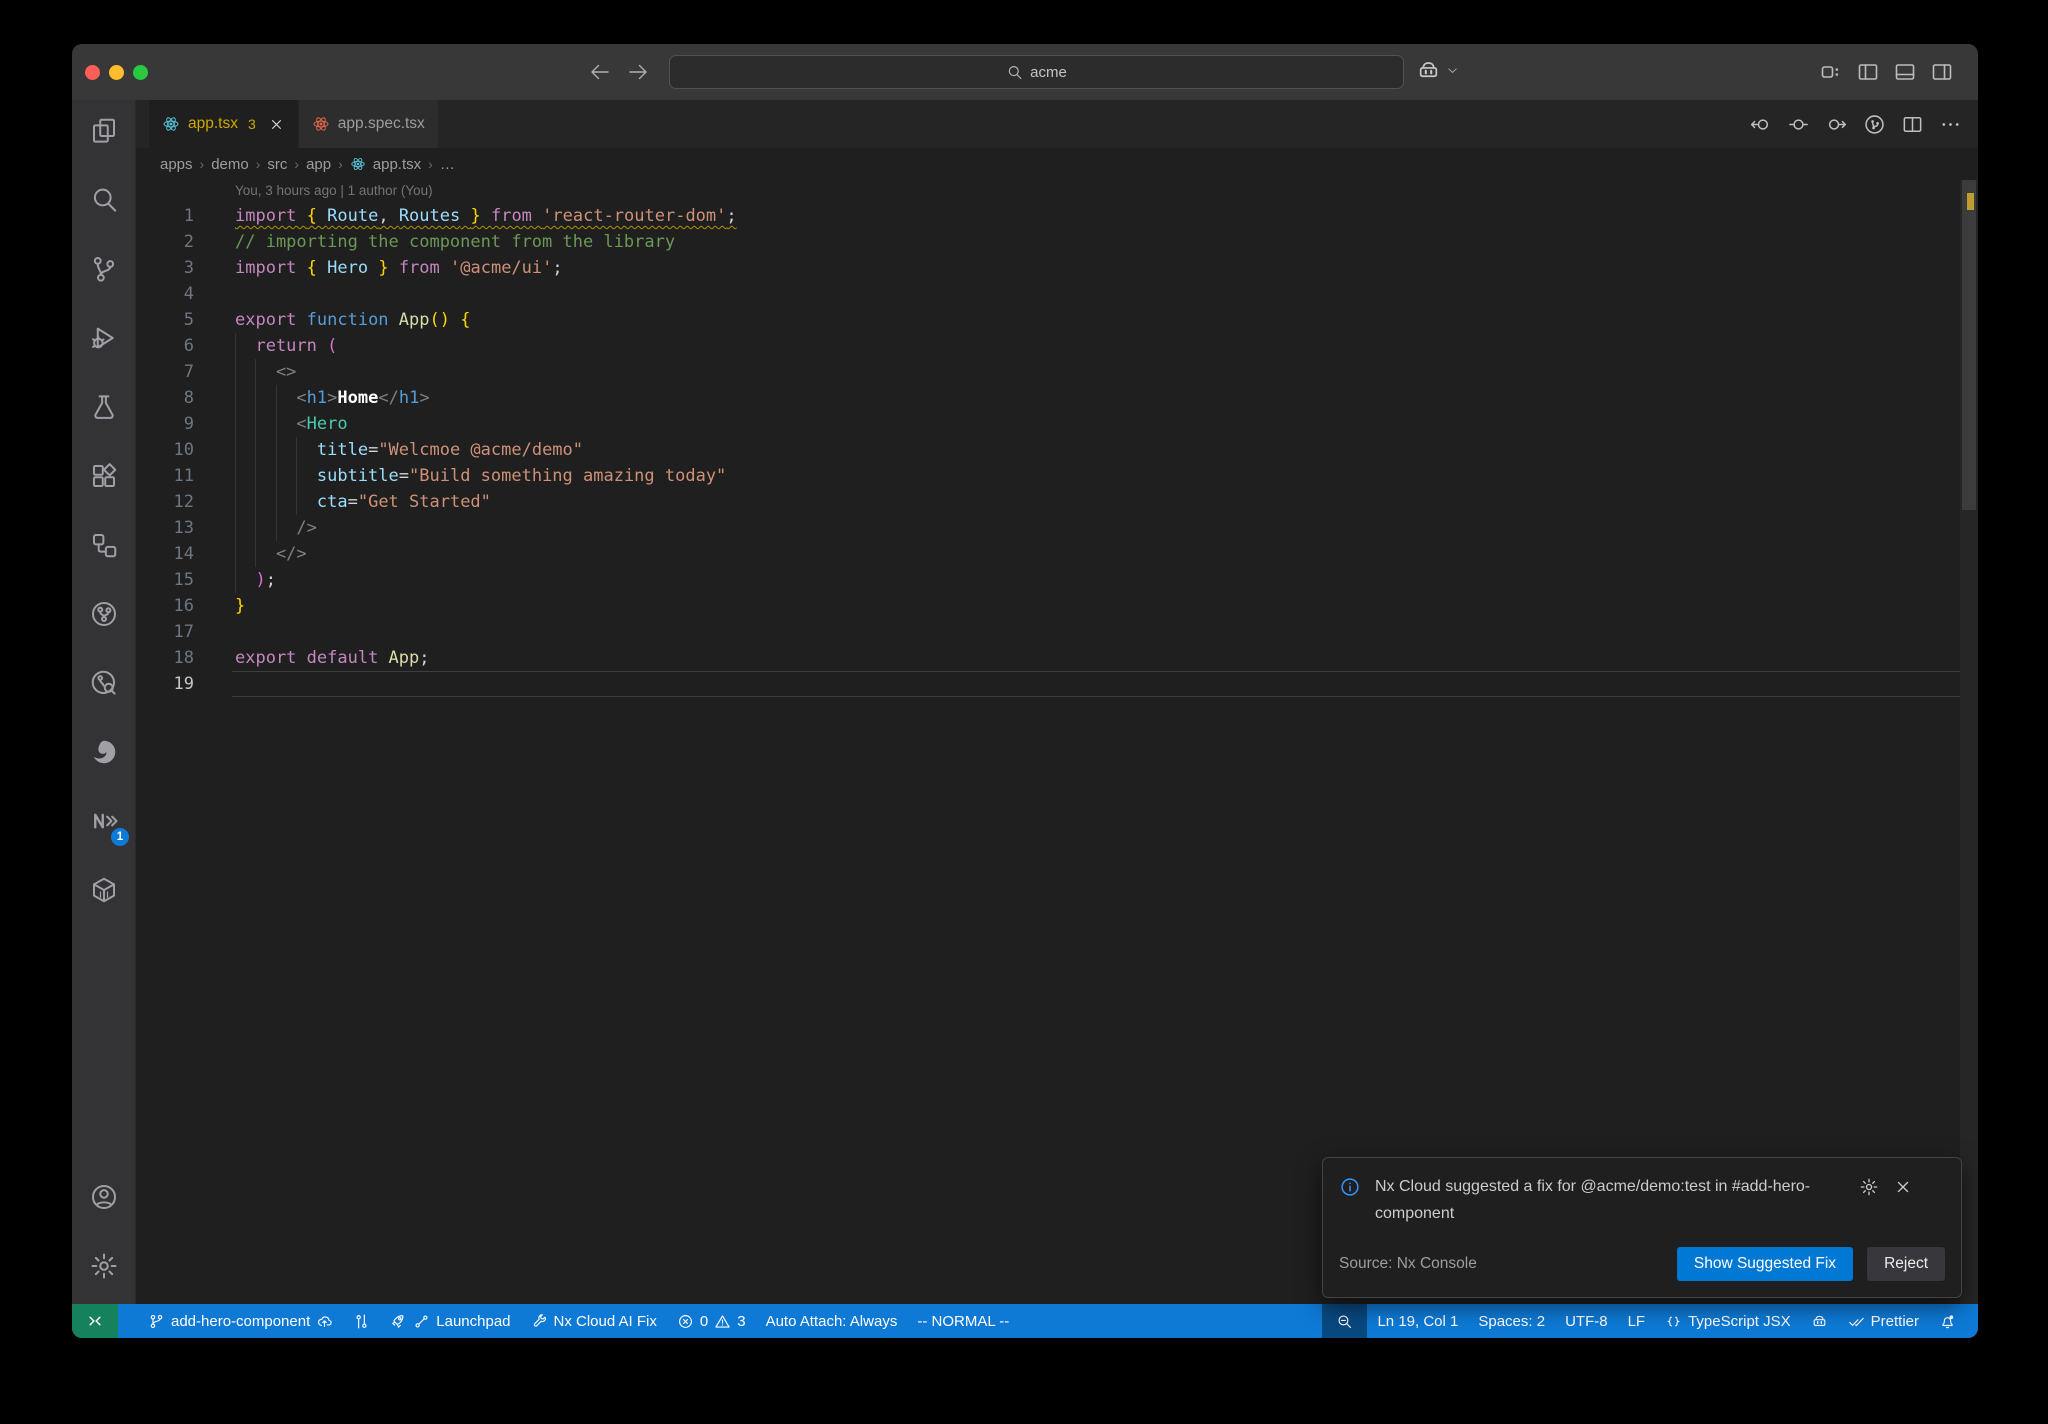 The width and height of the screenshot is (2048, 1424). What do you see at coordinates (104, 1197) in the screenshot?
I see `activity-bar-item-accounts` at bounding box center [104, 1197].